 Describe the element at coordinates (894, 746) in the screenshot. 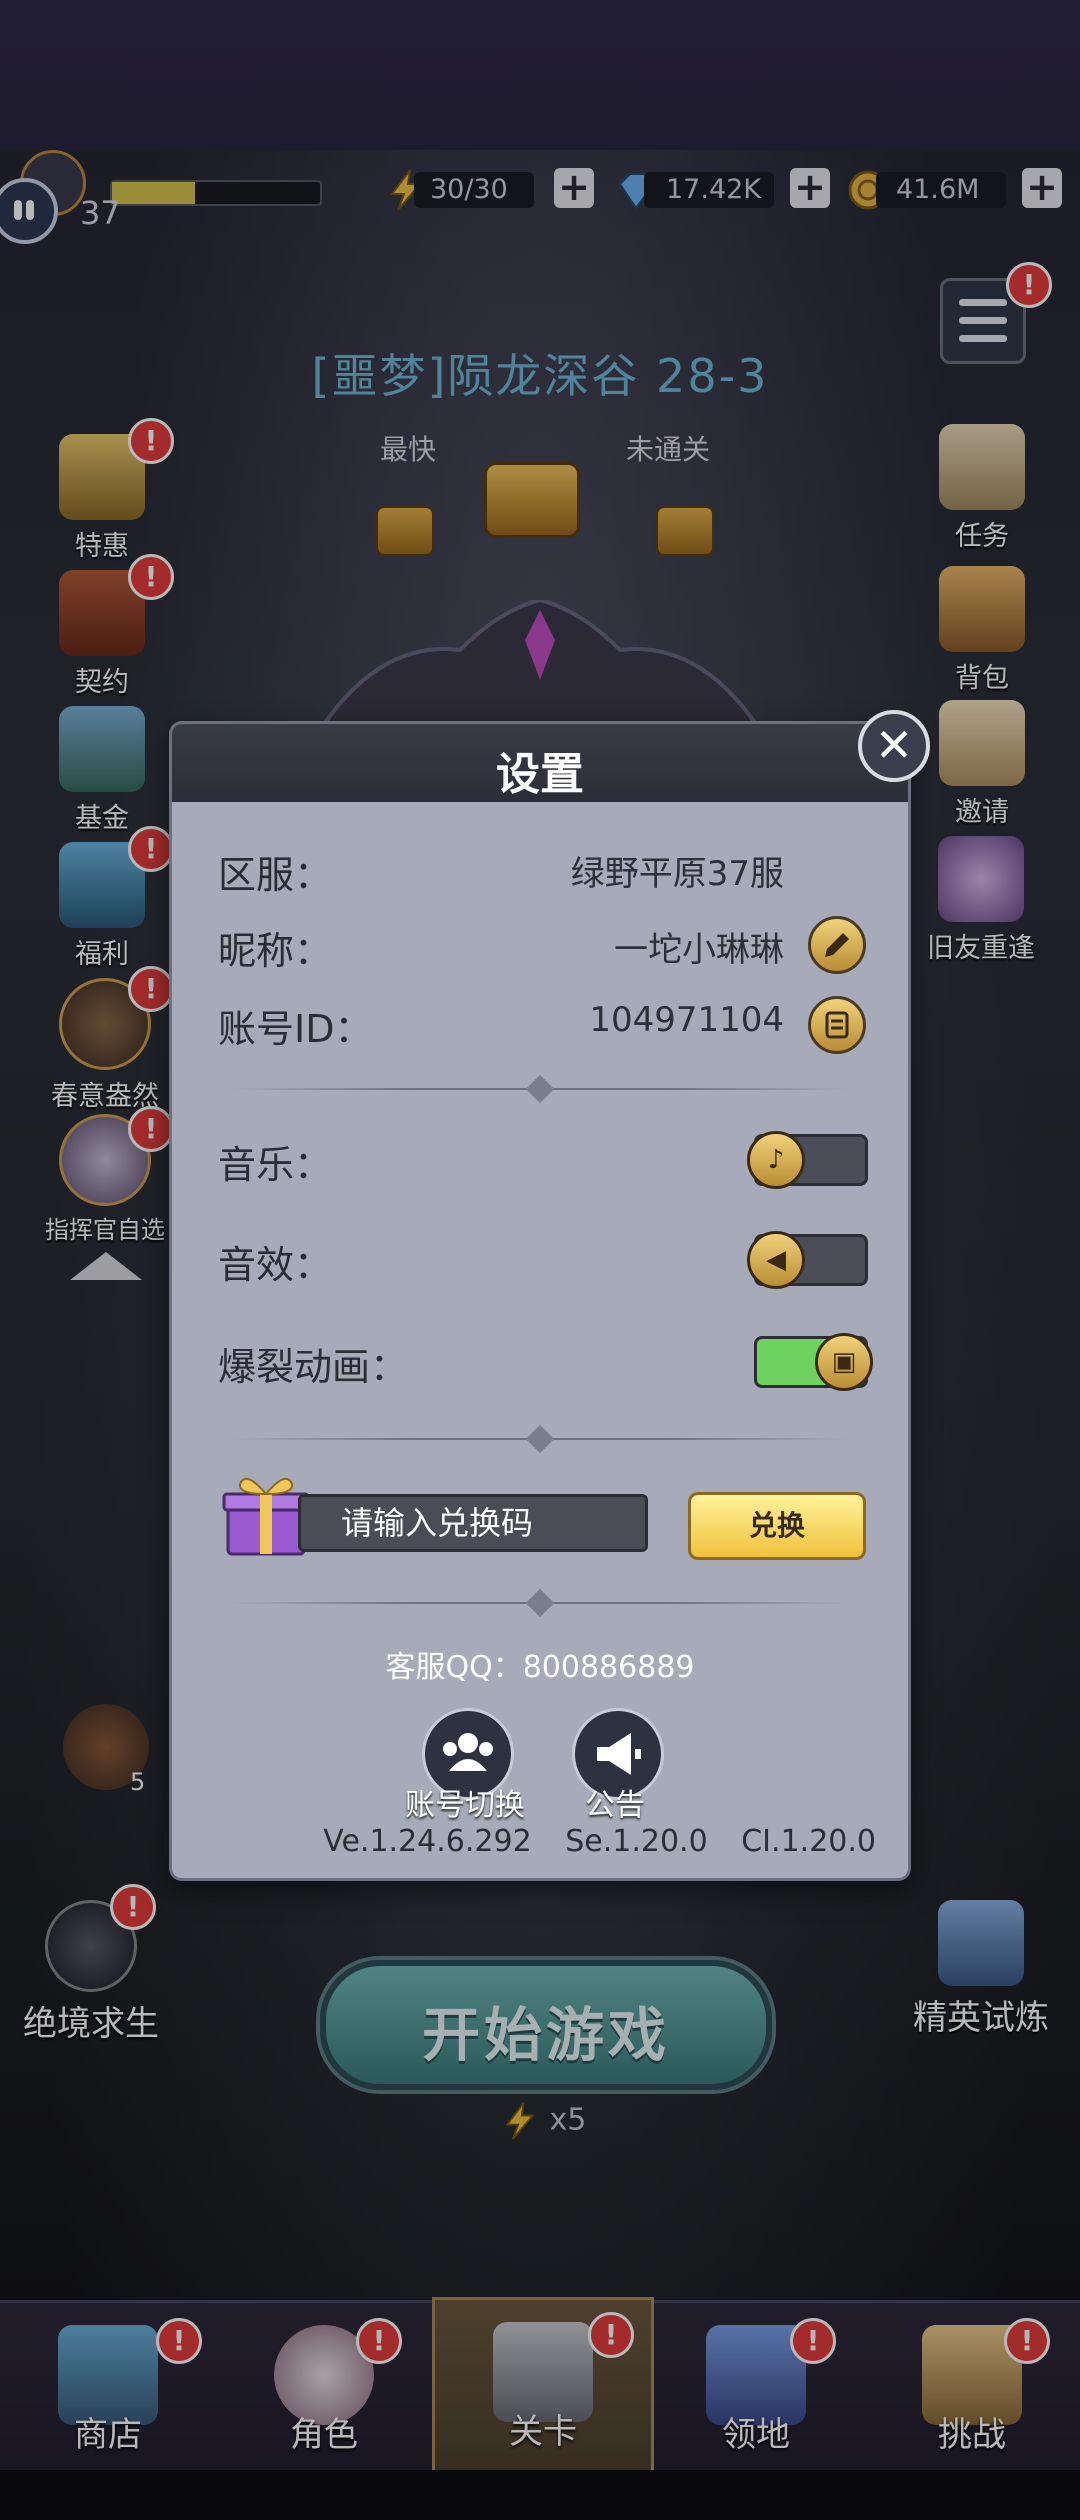

I see `close-dialog-button: ✕` at that location.